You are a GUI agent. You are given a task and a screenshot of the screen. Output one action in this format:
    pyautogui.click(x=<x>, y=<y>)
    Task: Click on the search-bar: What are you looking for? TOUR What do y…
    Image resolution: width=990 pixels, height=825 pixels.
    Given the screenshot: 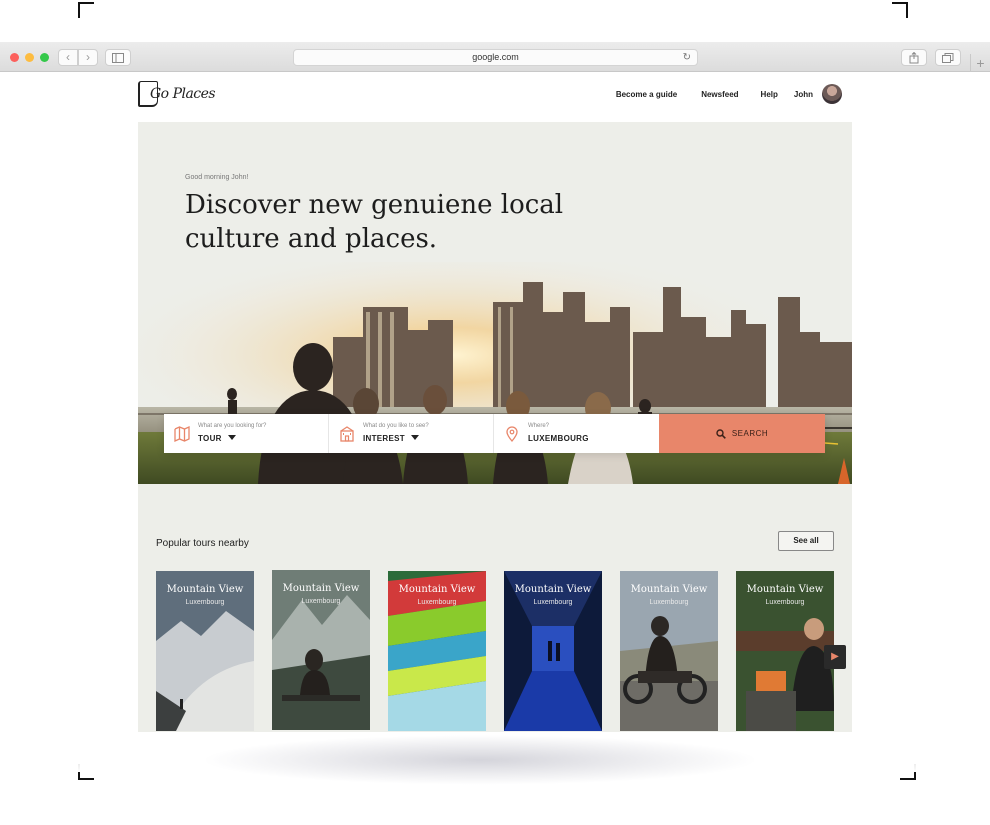 What is the action you would take?
    pyautogui.click(x=494, y=433)
    